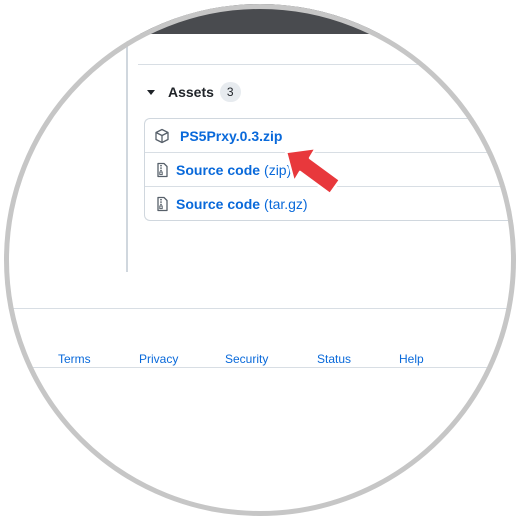  I want to click on caret-down-icon, so click(151, 92).